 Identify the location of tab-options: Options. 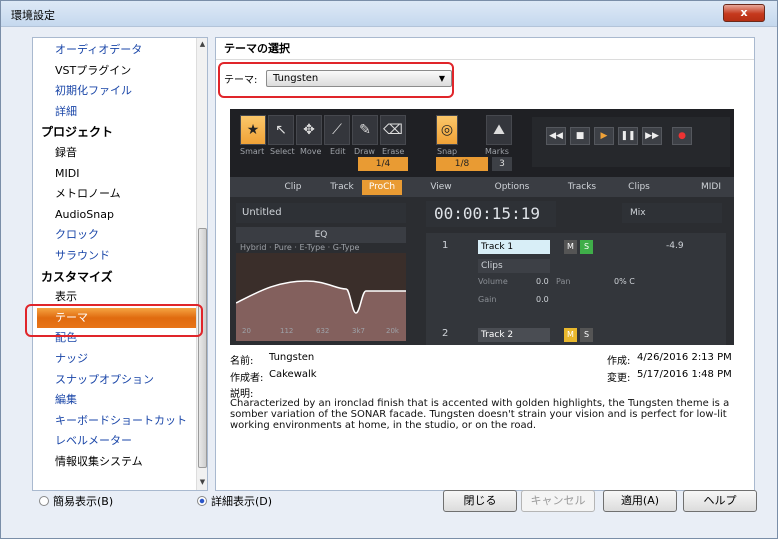
(512, 187).